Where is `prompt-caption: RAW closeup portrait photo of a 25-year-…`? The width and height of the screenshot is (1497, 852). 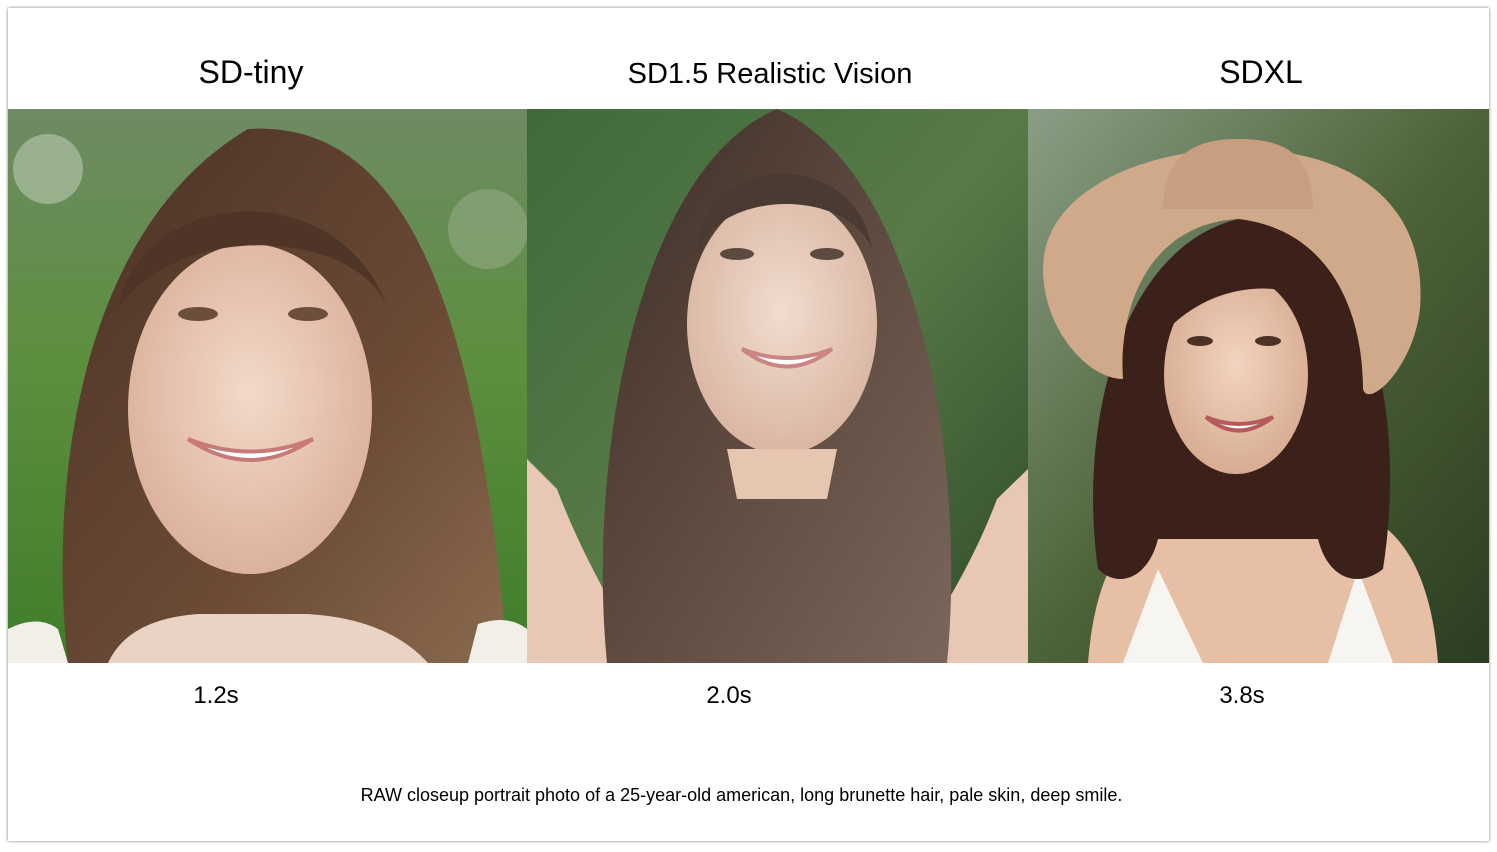 prompt-caption: RAW closeup portrait photo of a 25-year-… is located at coordinates (741, 795).